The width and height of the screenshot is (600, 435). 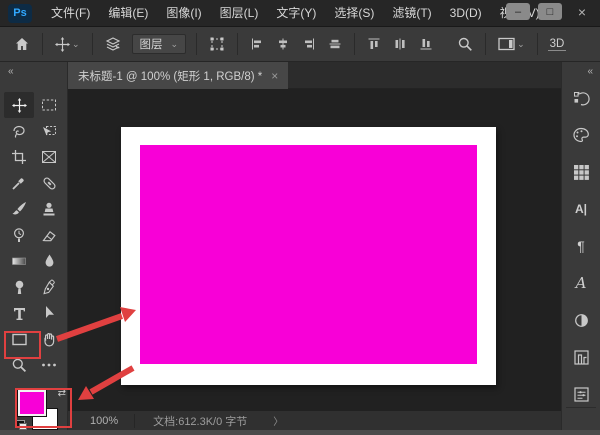 I want to click on character-panel-icon: A|, so click(x=581, y=209).